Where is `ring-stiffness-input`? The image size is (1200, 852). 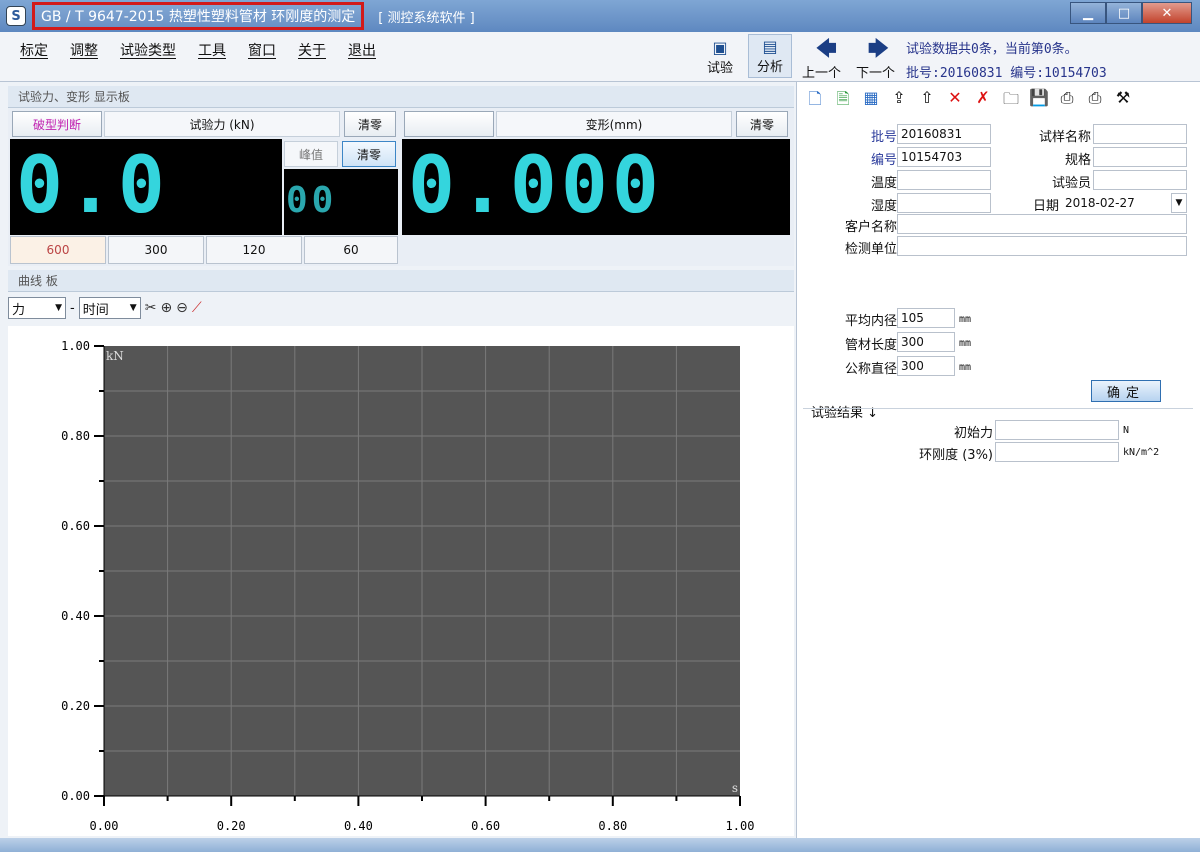
ring-stiffness-input is located at coordinates (1057, 452).